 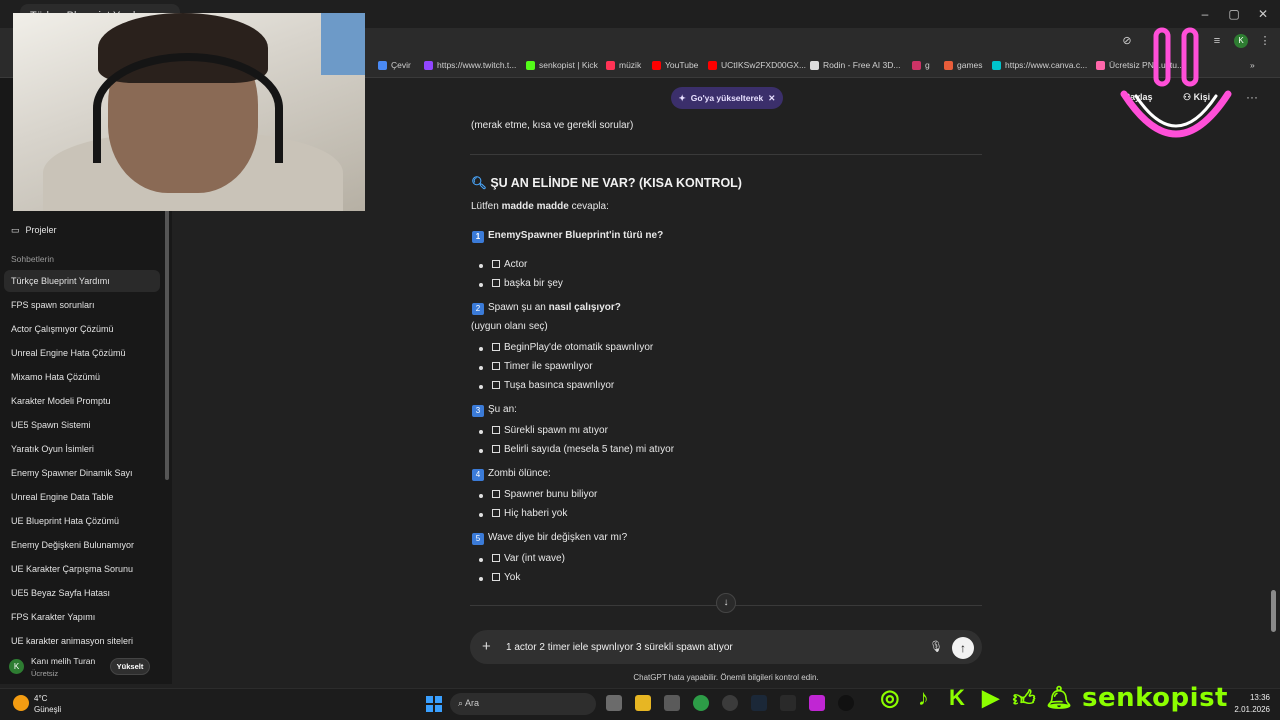 What do you see at coordinates (1263, 14) in the screenshot?
I see `close-window-icon: ✕` at bounding box center [1263, 14].